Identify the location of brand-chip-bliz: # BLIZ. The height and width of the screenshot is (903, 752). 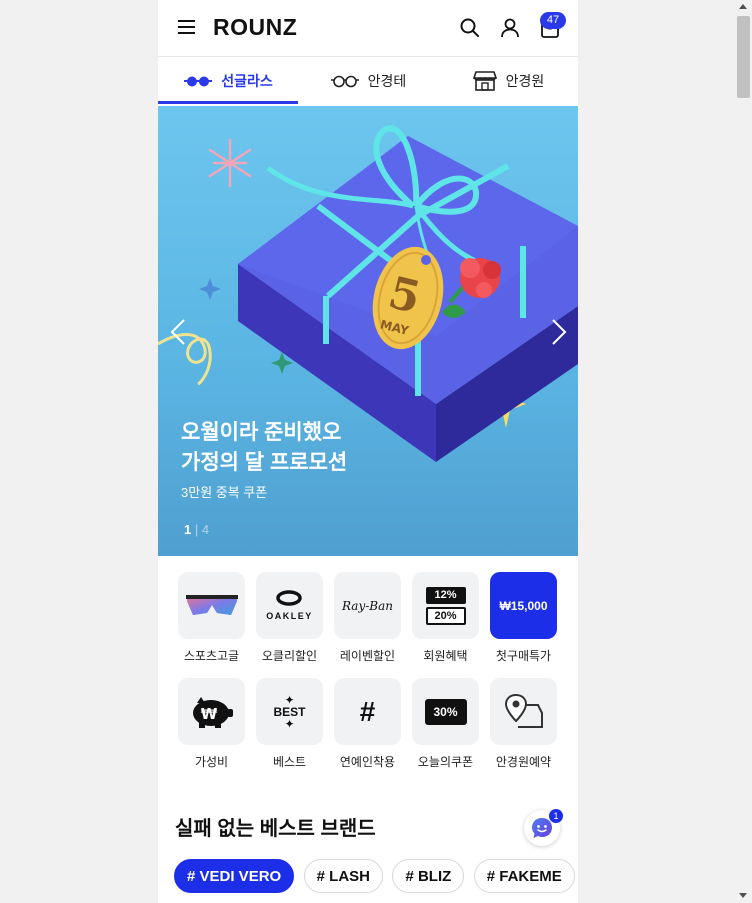
(428, 876).